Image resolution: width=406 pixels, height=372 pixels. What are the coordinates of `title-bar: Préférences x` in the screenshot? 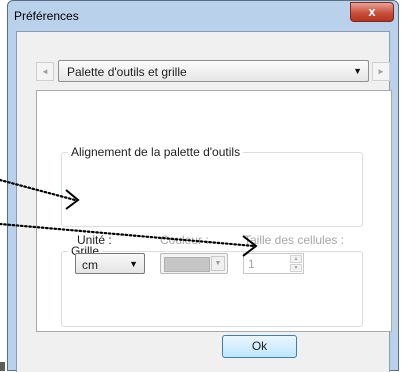 It's located at (203, 16).